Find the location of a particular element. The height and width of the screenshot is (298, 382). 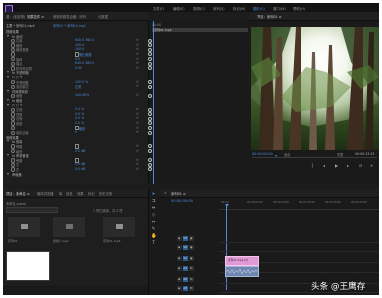

pen-tool-icon: ✎ is located at coordinates (153, 229).